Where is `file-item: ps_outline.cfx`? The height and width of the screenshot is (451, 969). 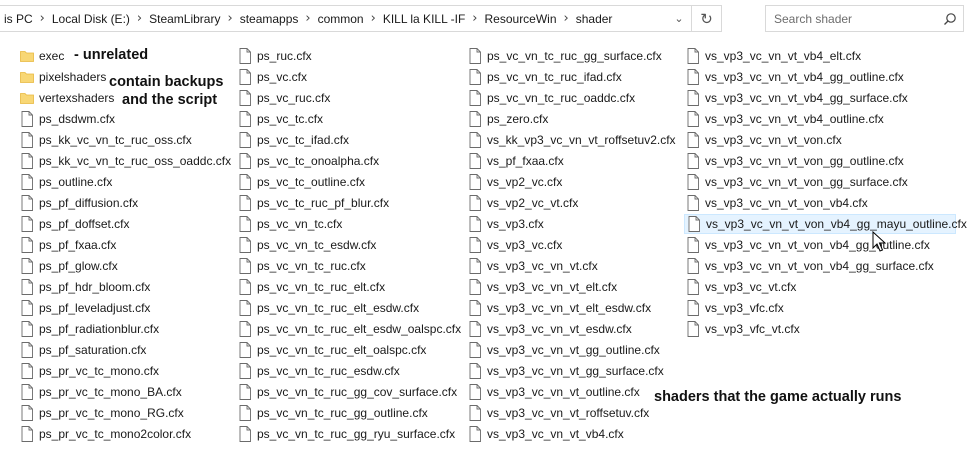
file-item: ps_outline.cfx is located at coordinates (65, 182).